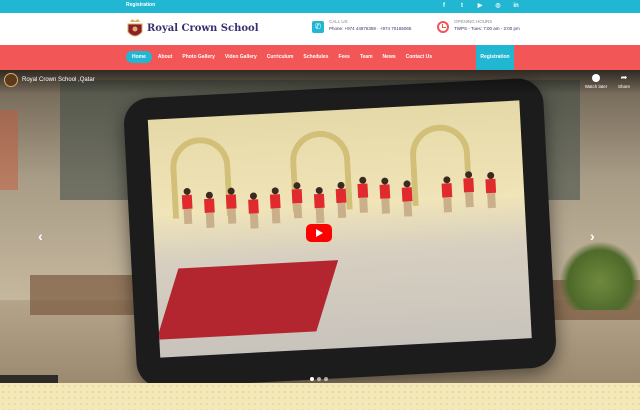 This screenshot has width=640, height=410. What do you see at coordinates (320, 6) in the screenshot?
I see `top-bar: Registration f t ▶ ◎ in` at bounding box center [320, 6].